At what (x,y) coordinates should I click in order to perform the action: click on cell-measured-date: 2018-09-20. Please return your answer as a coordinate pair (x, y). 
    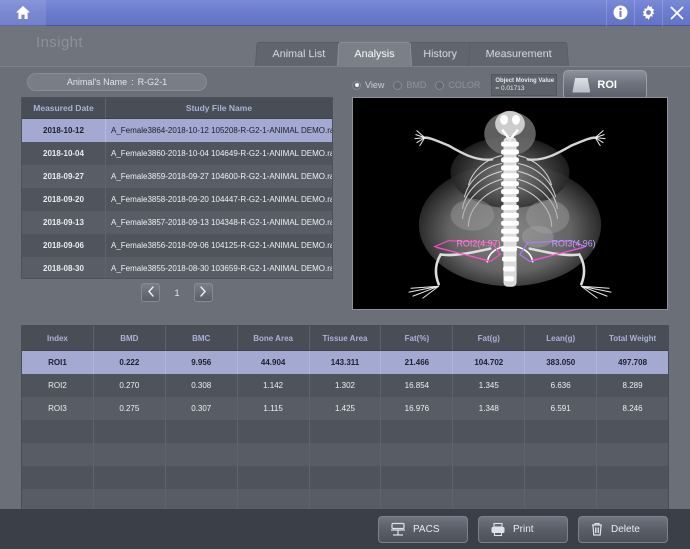
    Looking at the image, I should click on (64, 199).